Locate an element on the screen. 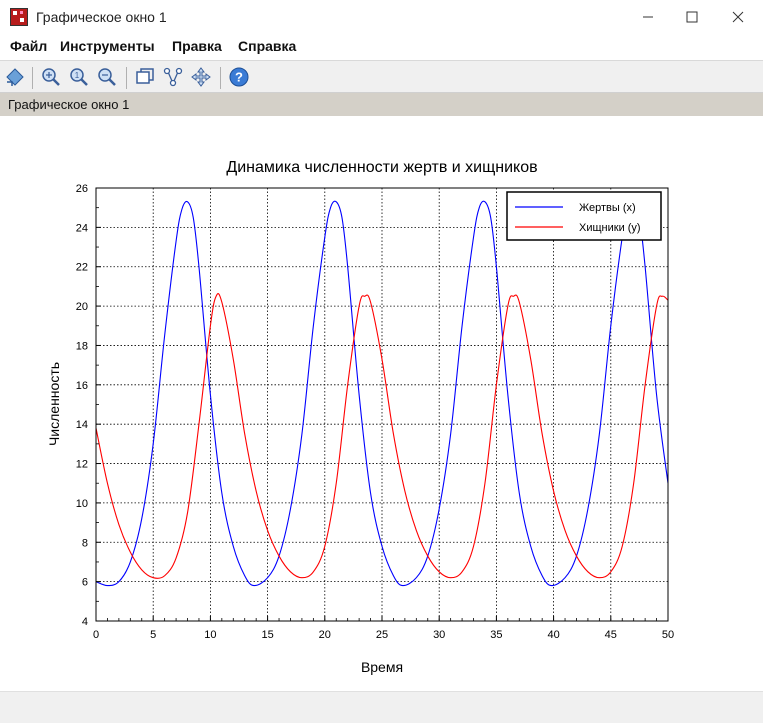 This screenshot has height=723, width=763. toolbar: 1 ? is located at coordinates (381, 76).